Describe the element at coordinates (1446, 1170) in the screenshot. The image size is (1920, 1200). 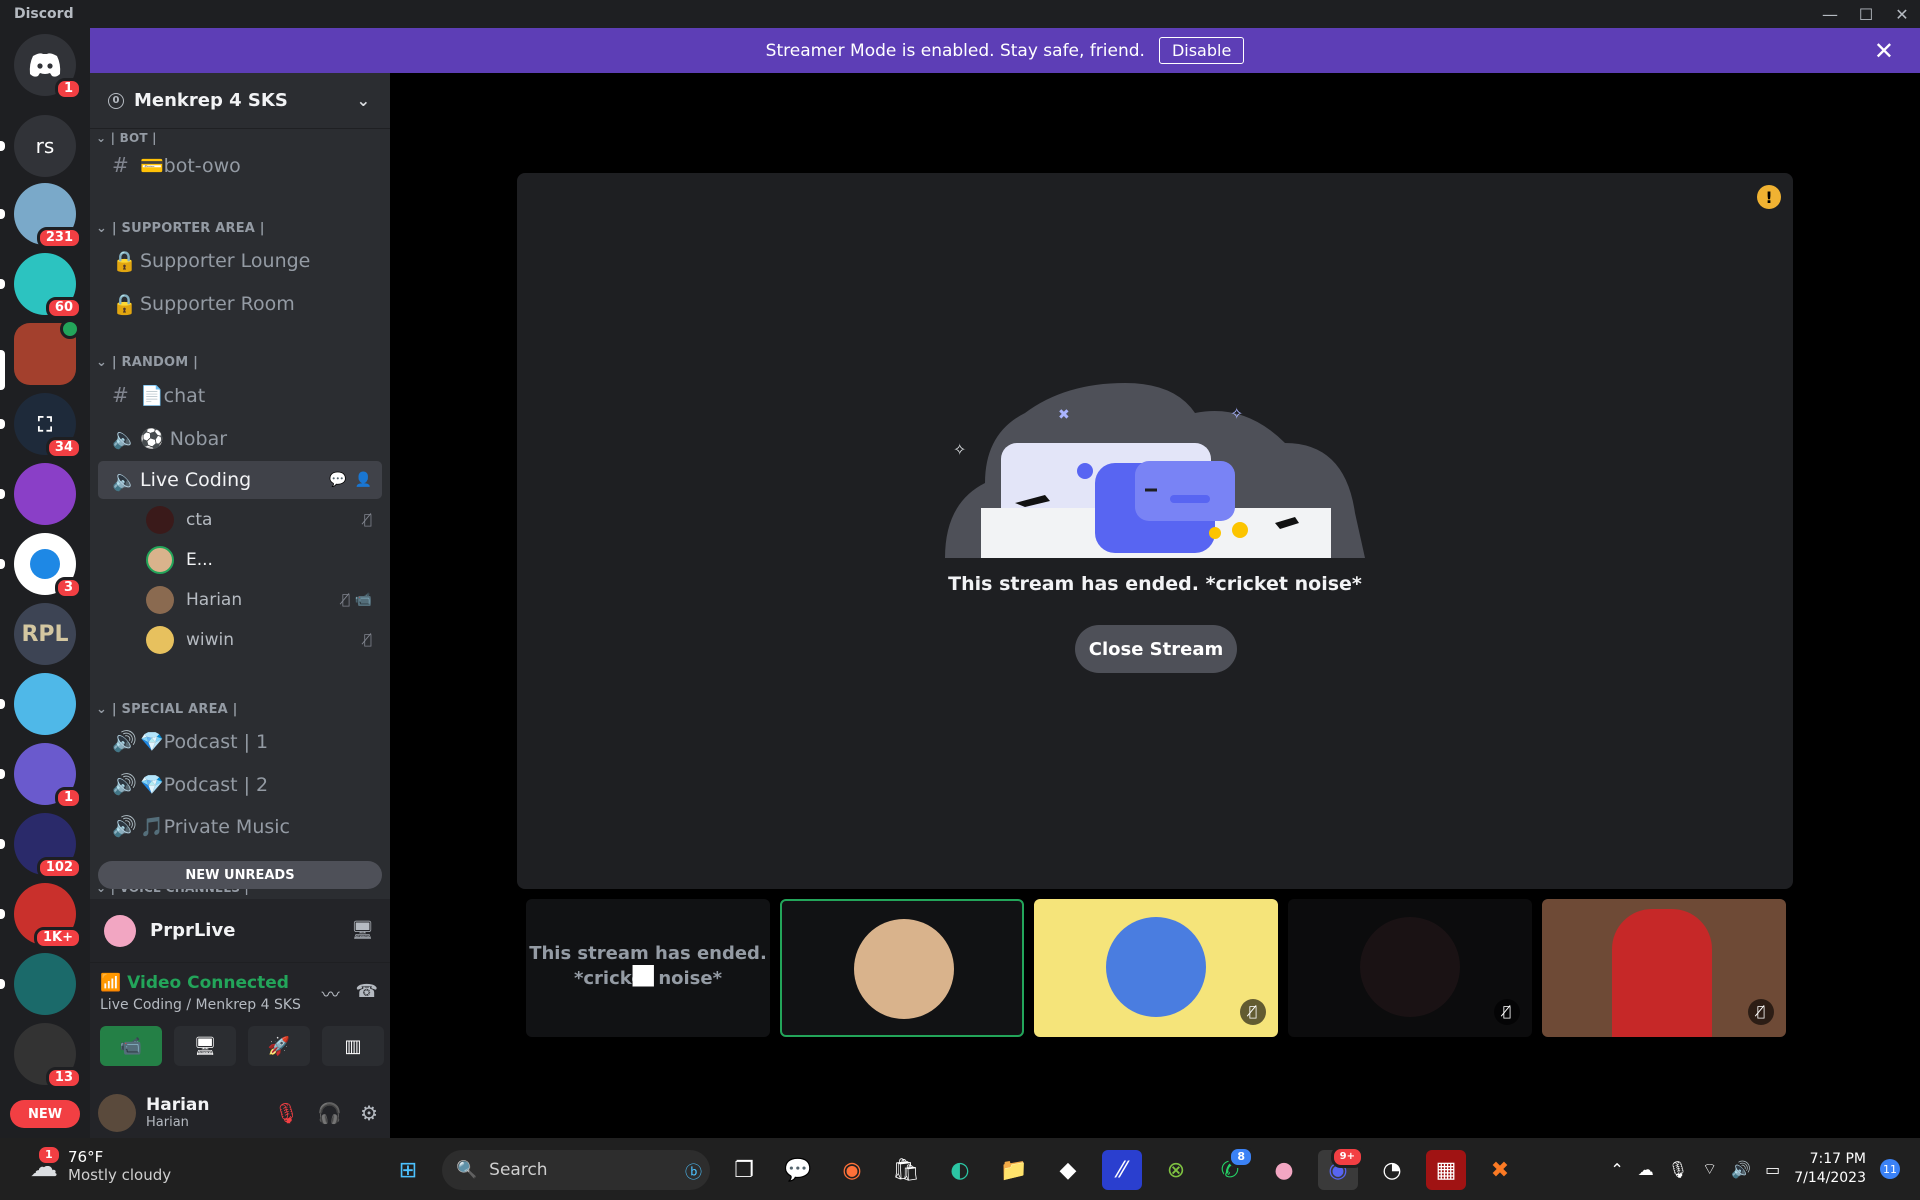
I see `app-red-icon: ▦` at that location.